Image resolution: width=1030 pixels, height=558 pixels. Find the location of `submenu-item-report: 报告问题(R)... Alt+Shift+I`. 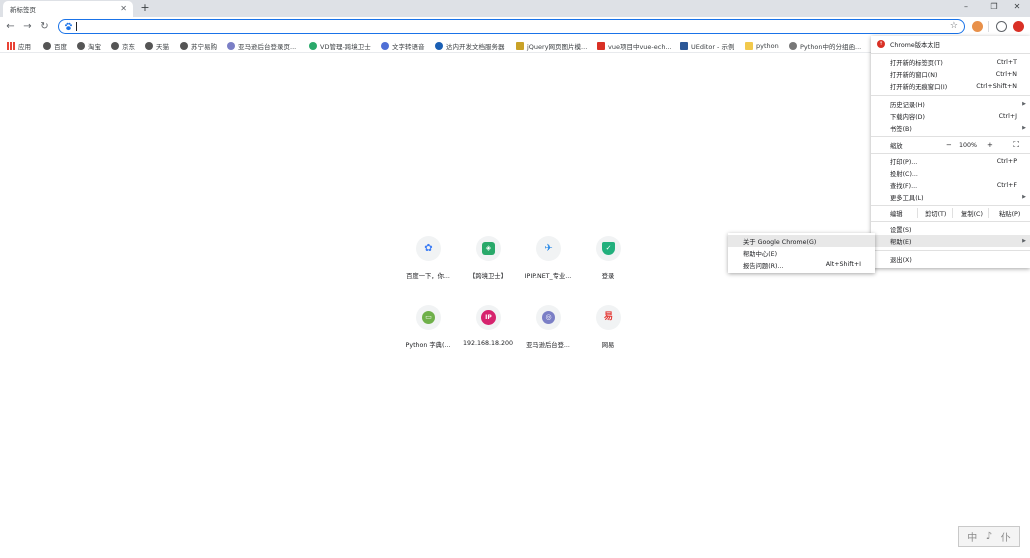

submenu-item-report: 报告问题(R)... Alt+Shift+I is located at coordinates (801, 265).